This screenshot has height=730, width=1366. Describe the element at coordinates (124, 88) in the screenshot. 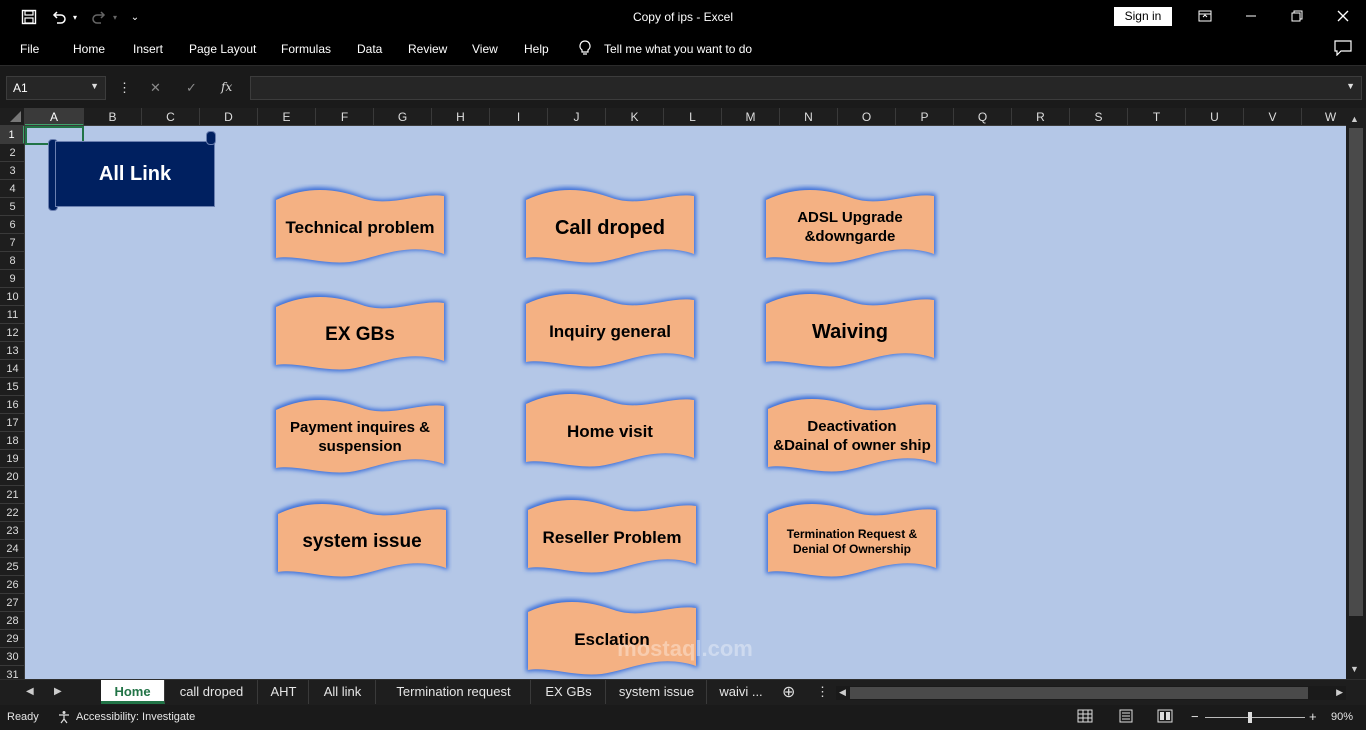

I see `more-options-icon: ⋮` at that location.